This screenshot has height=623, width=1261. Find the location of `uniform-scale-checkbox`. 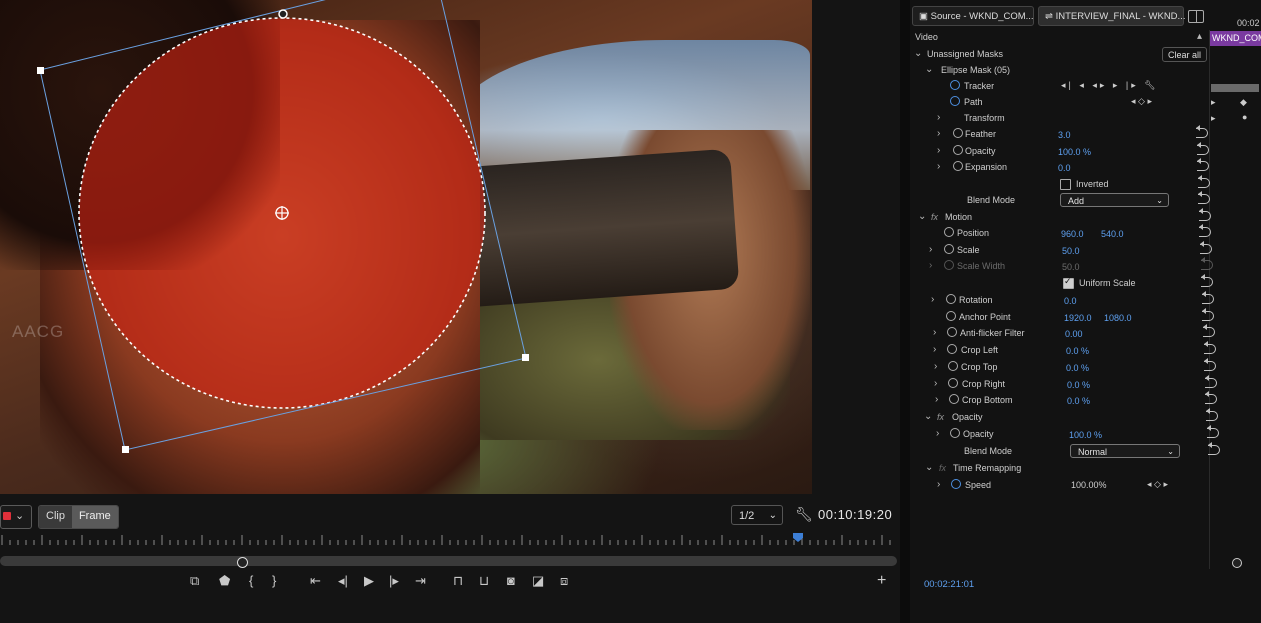

uniform-scale-checkbox is located at coordinates (1068, 282).